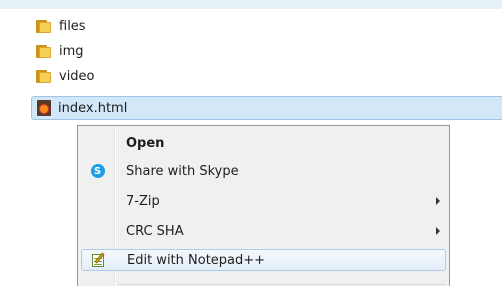 This screenshot has width=502, height=286. What do you see at coordinates (93, 108) in the screenshot?
I see `file-label: index.html` at bounding box center [93, 108].